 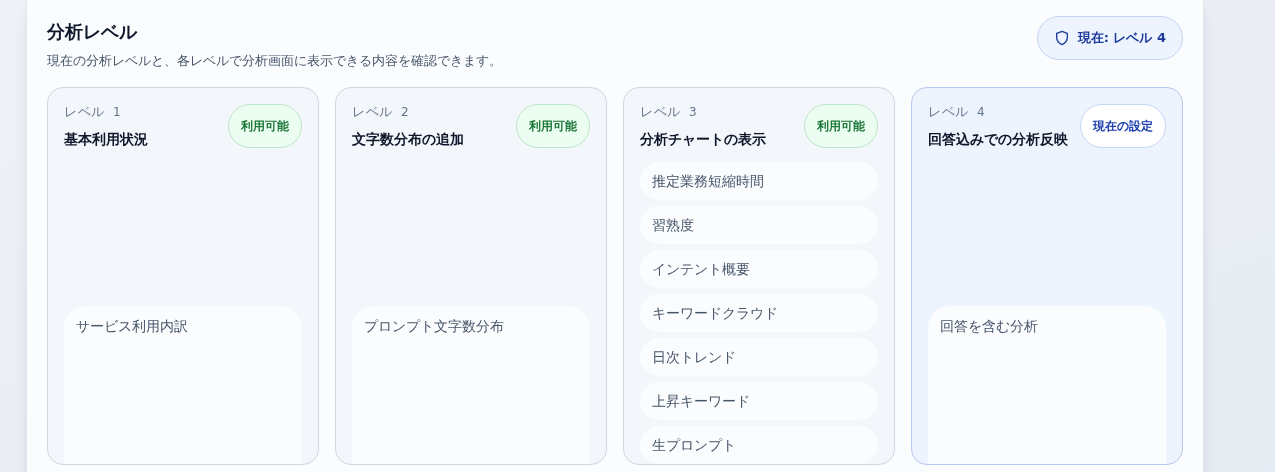 I want to click on section-description: 現在の分析レベルと、各レベルで分析画面に表示できる内容を確認できます。, so click(x=274, y=61).